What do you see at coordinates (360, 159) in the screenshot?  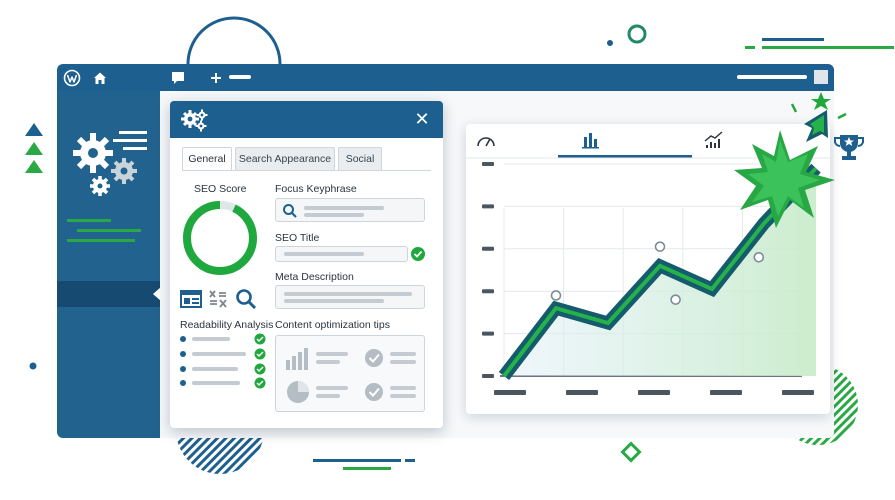 I see `tab-social: Social` at bounding box center [360, 159].